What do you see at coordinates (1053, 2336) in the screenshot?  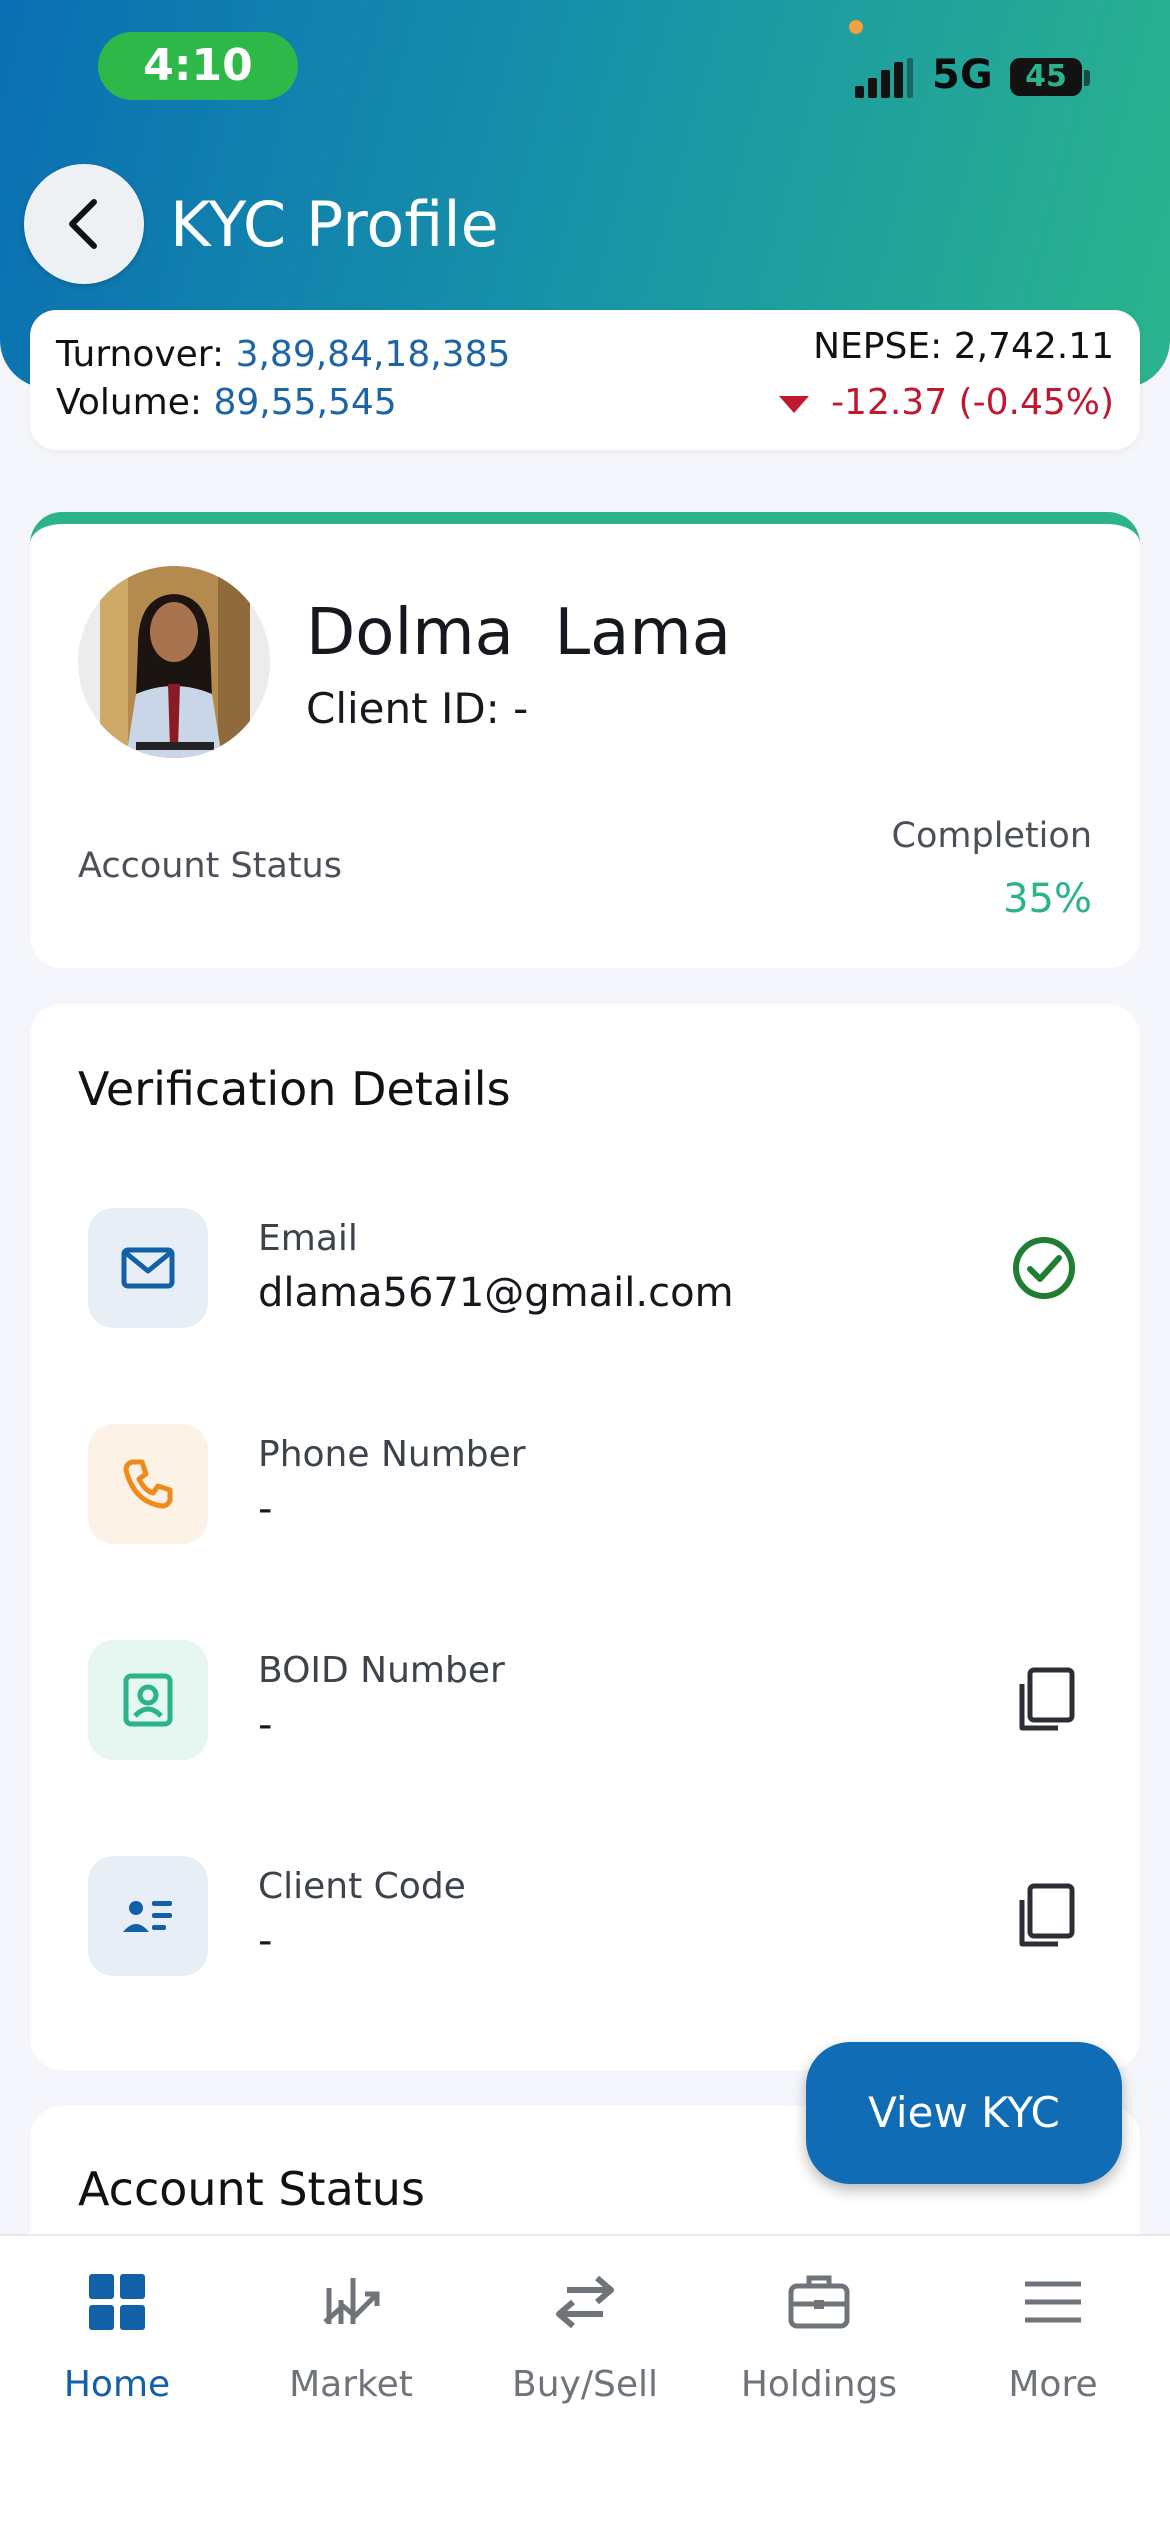 I see `nav-item-more: More` at bounding box center [1053, 2336].